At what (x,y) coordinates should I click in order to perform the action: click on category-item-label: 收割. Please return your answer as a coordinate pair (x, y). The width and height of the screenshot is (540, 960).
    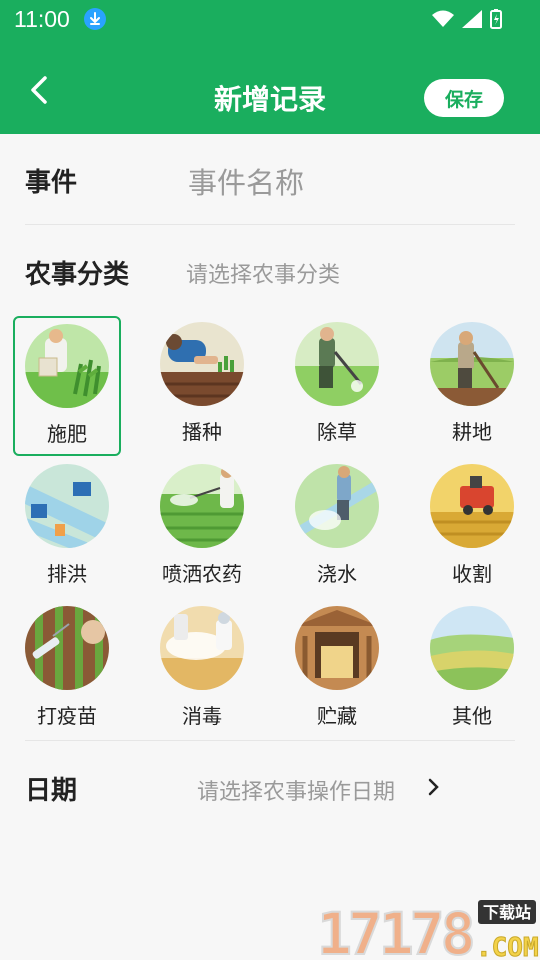
    Looking at the image, I should click on (472, 574).